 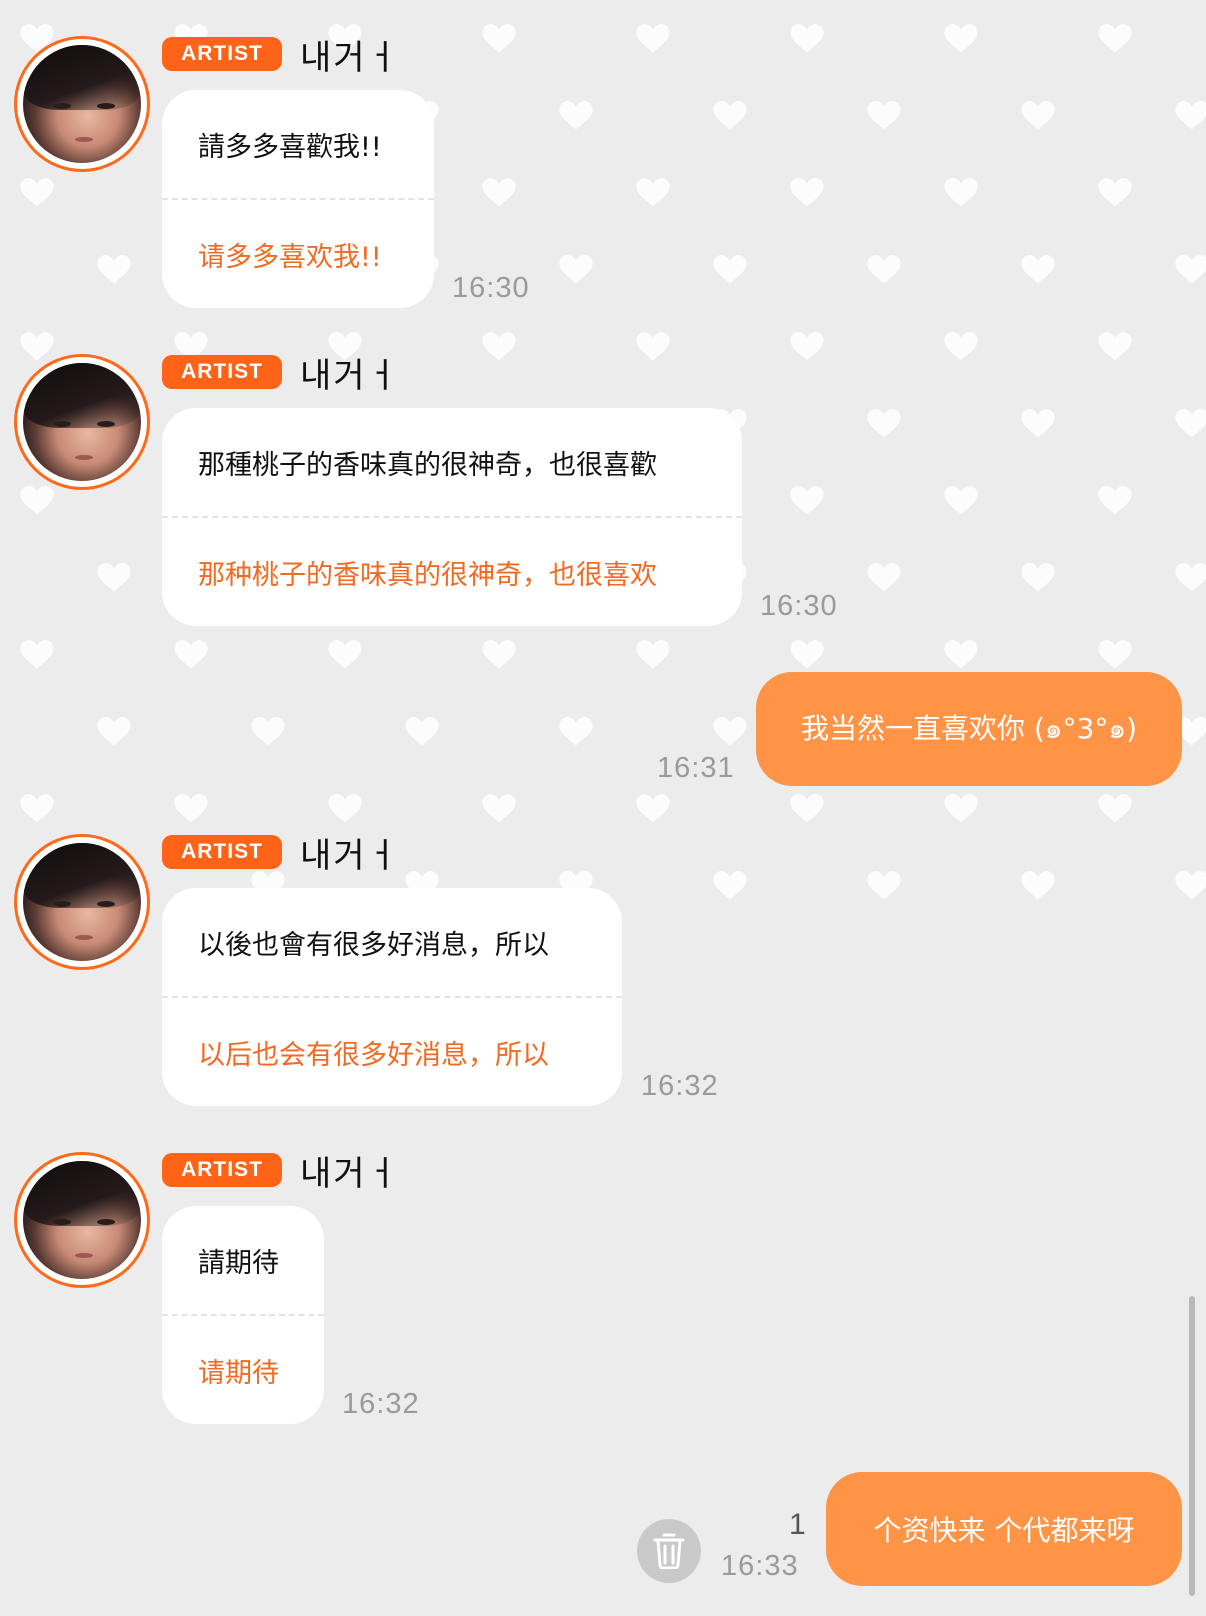 What do you see at coordinates (243, 1315) in the screenshot?
I see `incoming-message-bubble: 請期待 请期待` at bounding box center [243, 1315].